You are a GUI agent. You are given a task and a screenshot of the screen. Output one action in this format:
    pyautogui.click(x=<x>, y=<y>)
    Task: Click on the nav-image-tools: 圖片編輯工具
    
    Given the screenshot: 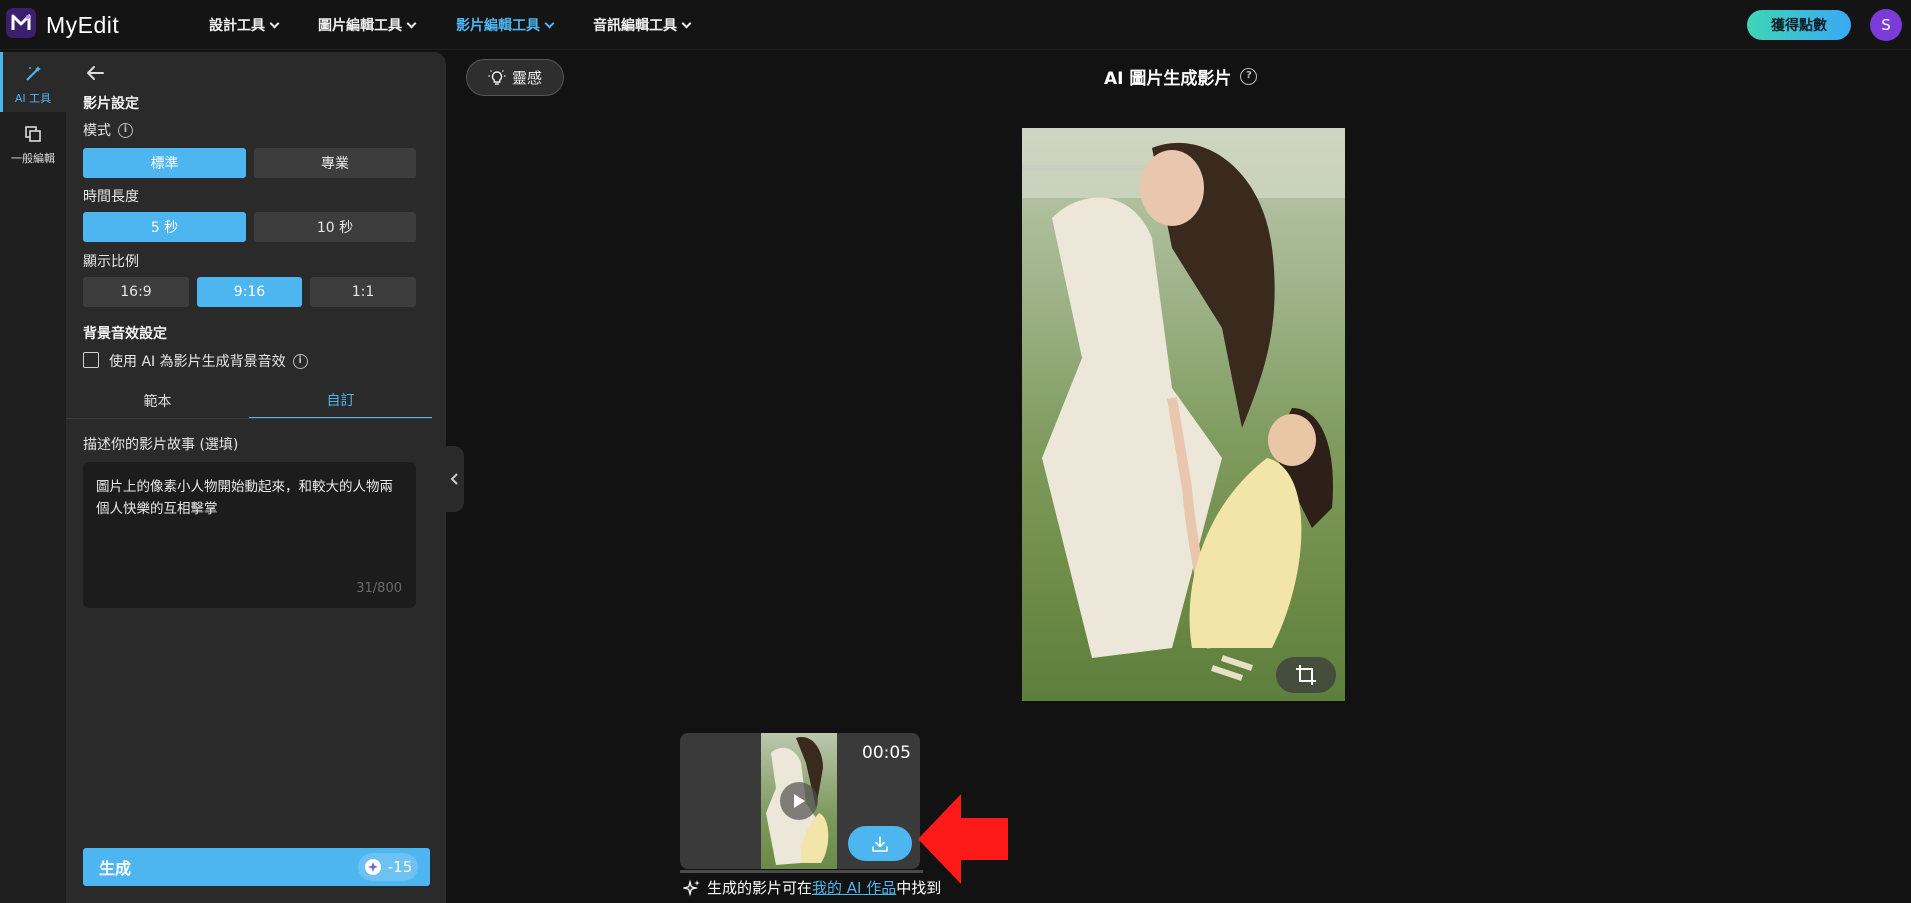 What is the action you would take?
    pyautogui.click(x=367, y=25)
    